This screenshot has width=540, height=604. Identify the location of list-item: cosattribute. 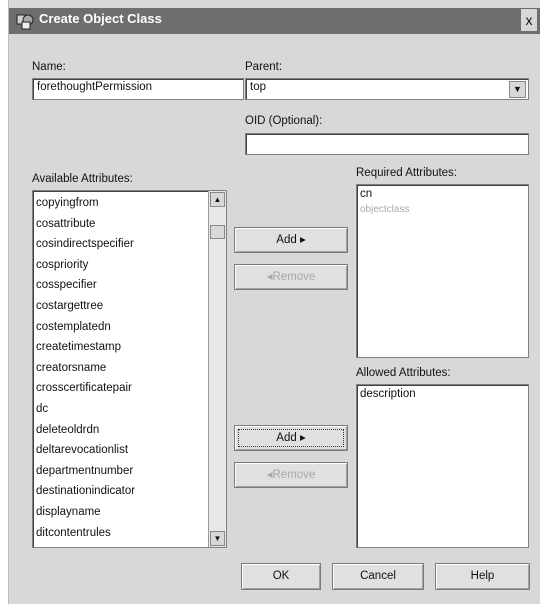
(129, 224).